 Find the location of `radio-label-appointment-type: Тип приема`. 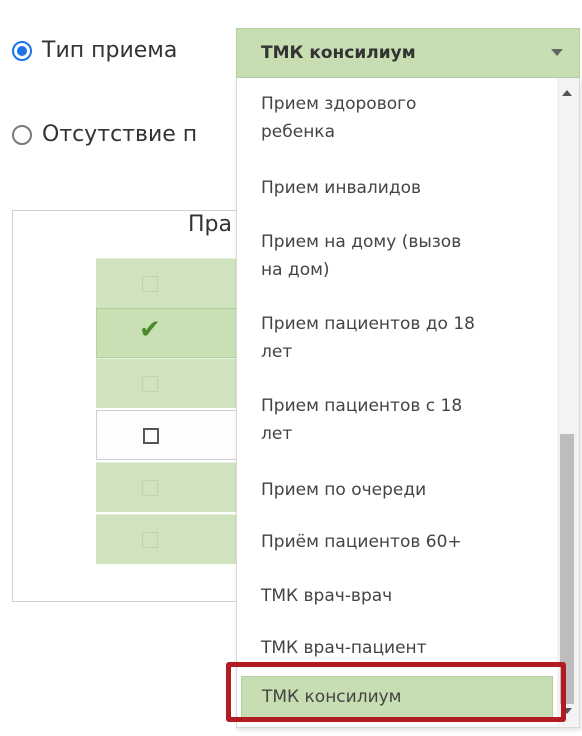

radio-label-appointment-type: Тип приема is located at coordinates (110, 50).